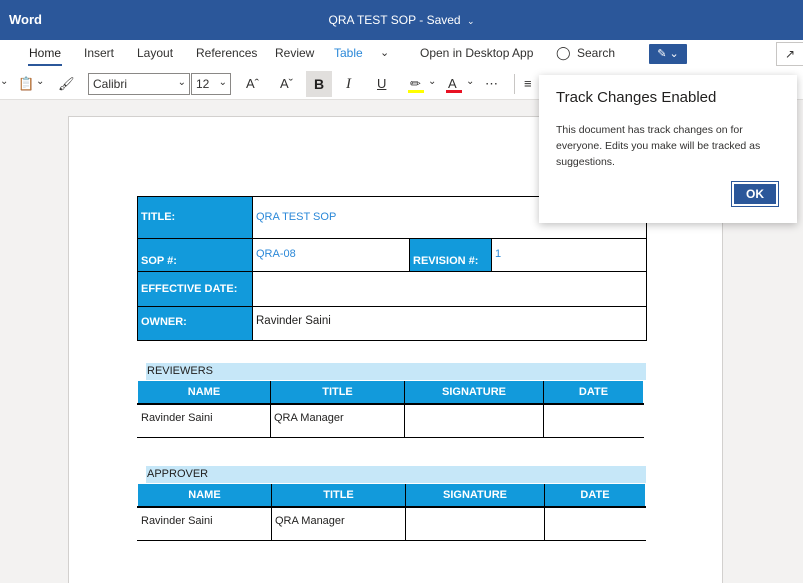 The width and height of the screenshot is (803, 583). What do you see at coordinates (491, 84) in the screenshot?
I see `more-options-icon: ⋯` at bounding box center [491, 84].